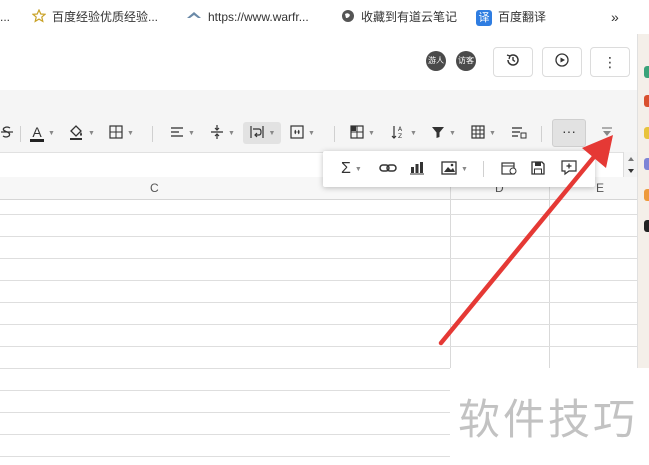  What do you see at coordinates (525, 240) in the screenshot?
I see `annotation-arrow` at bounding box center [525, 240].